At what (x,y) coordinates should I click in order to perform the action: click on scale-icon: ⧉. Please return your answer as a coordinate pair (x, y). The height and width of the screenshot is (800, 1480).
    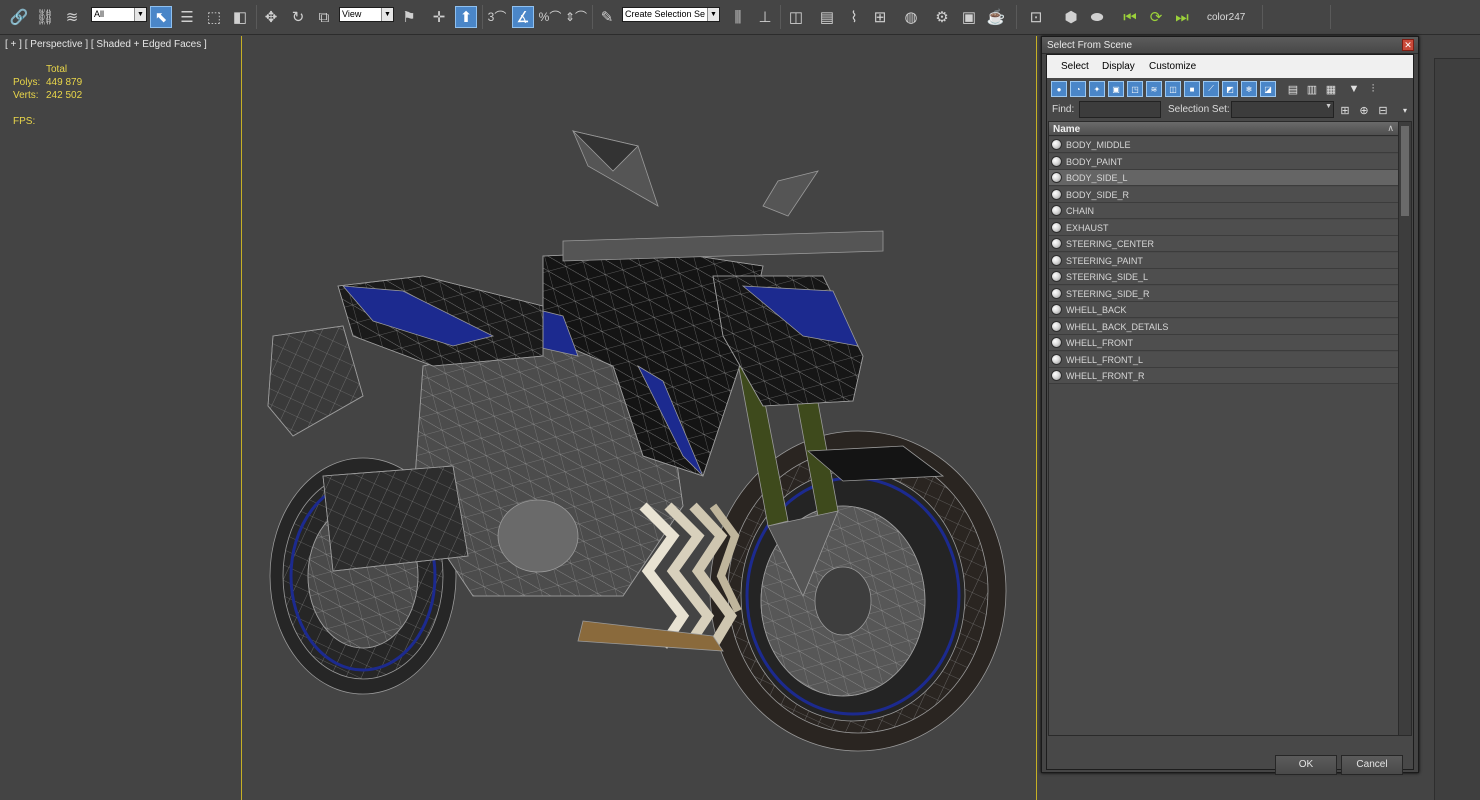
    Looking at the image, I should click on (324, 17).